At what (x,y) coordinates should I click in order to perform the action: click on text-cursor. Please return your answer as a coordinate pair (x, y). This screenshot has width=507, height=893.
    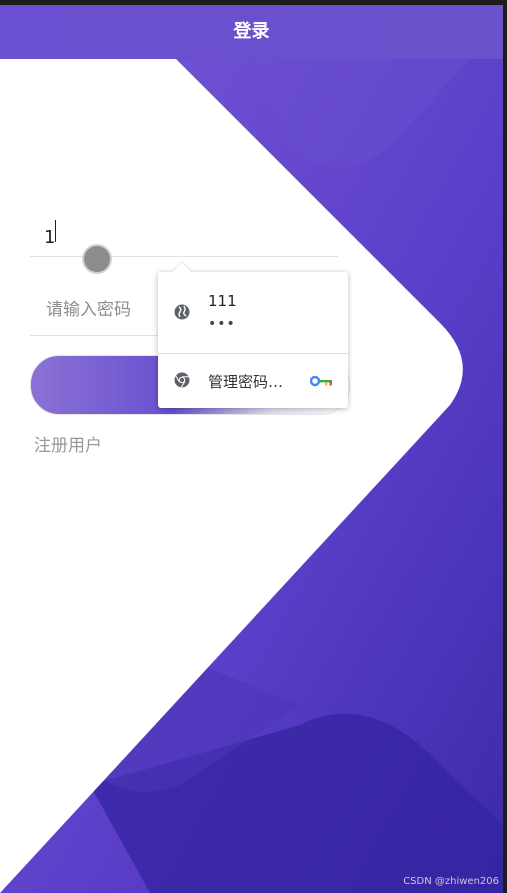
    Looking at the image, I should click on (55, 231).